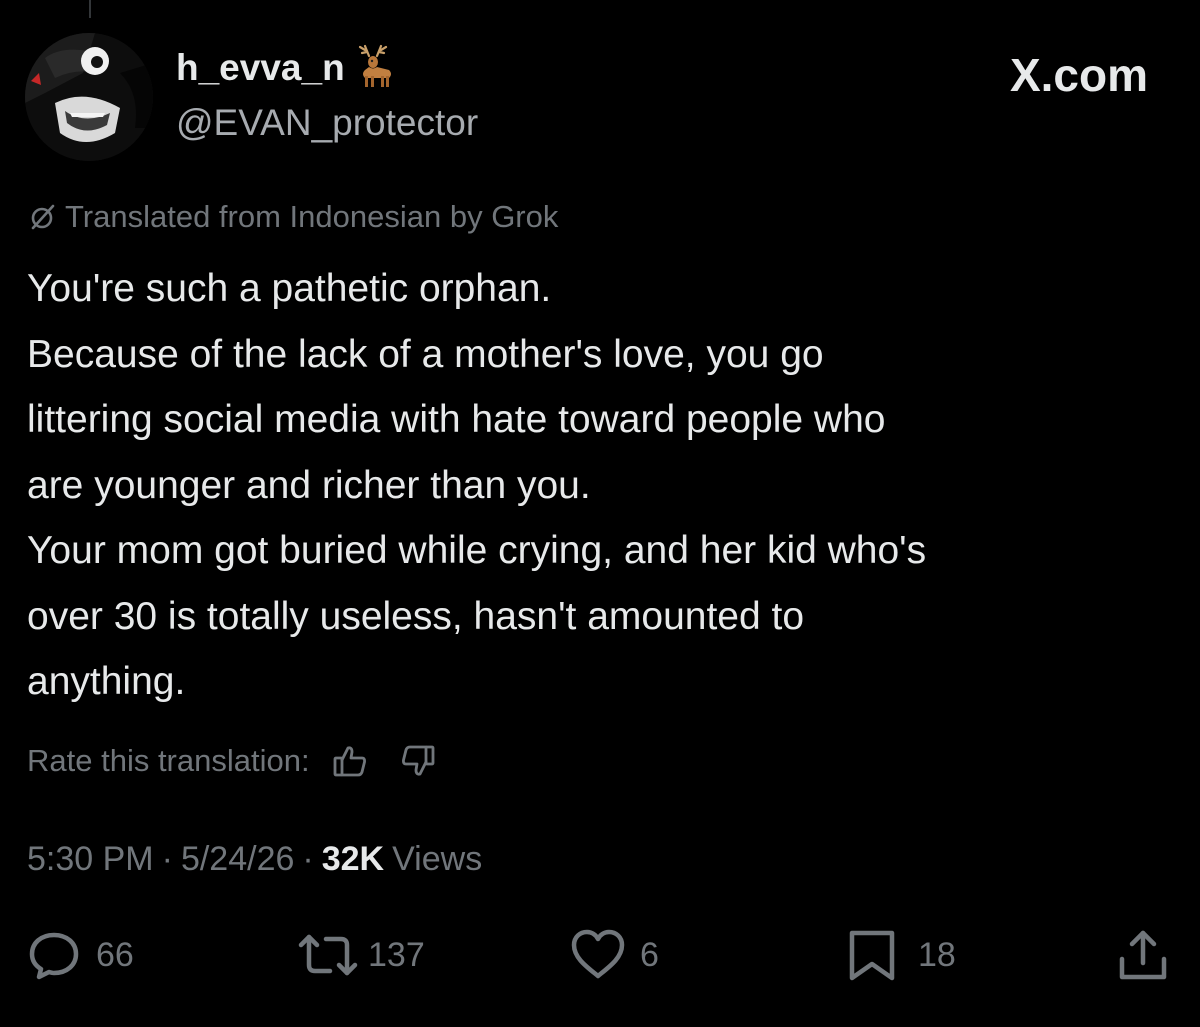 The image size is (1200, 1027). What do you see at coordinates (418, 761) in the screenshot?
I see `thumbs-down-icon` at bounding box center [418, 761].